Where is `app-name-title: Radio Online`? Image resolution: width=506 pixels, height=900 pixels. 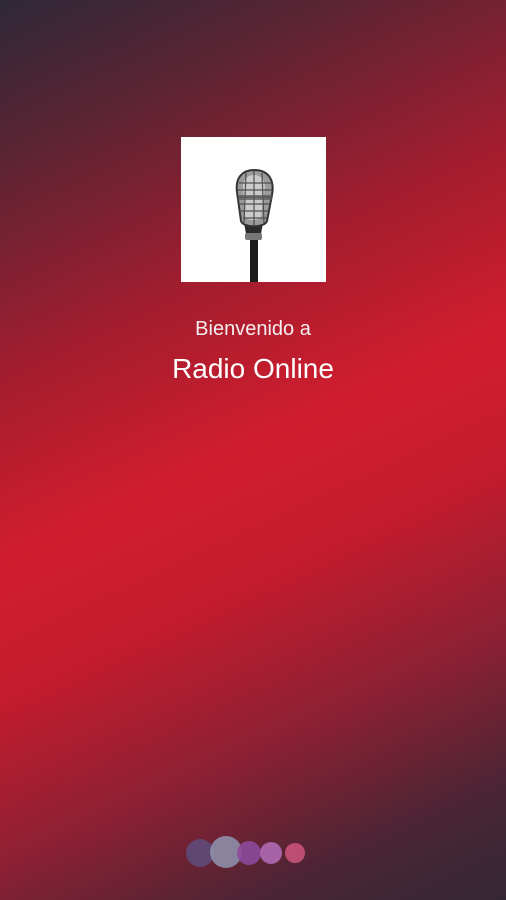 app-name-title: Radio Online is located at coordinates (253, 368).